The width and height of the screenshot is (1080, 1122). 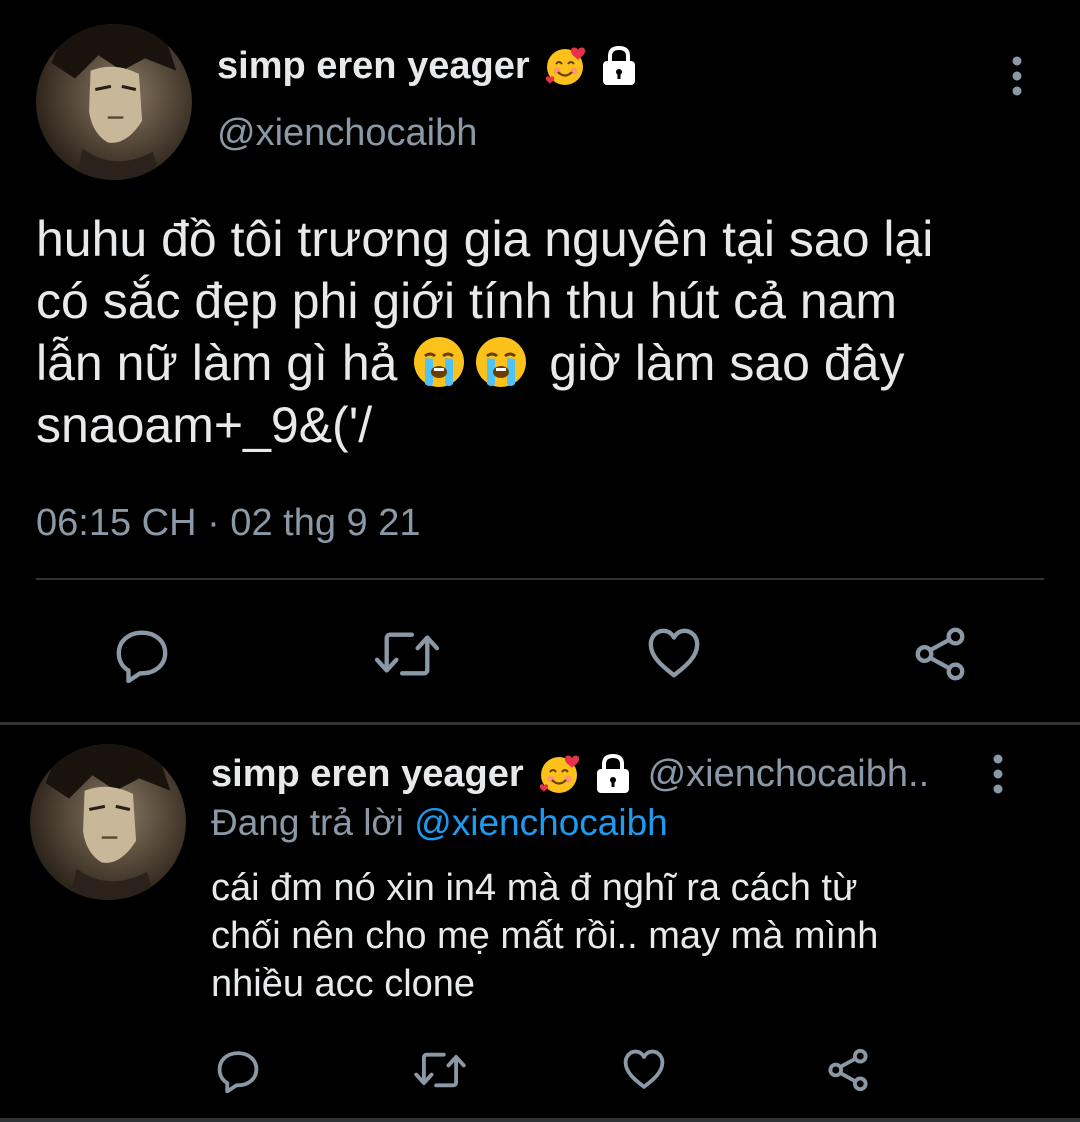 What do you see at coordinates (307, 822) in the screenshot?
I see `replying-to-label: Đang trả lời` at bounding box center [307, 822].